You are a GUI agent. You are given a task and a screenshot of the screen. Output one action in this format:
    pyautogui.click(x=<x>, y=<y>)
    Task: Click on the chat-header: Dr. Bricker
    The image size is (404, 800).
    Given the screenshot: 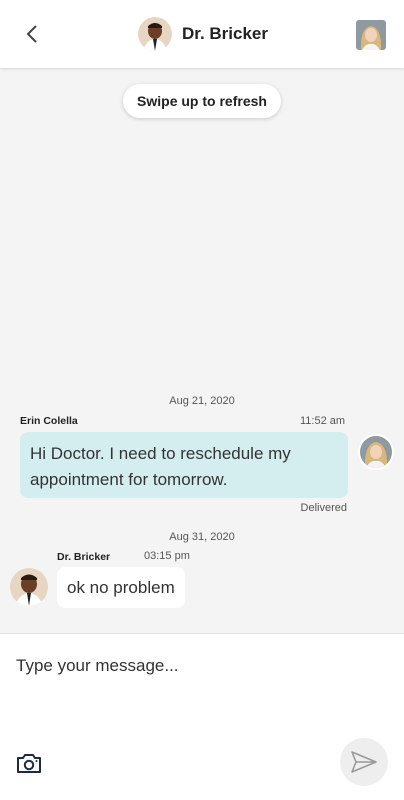 What is the action you would take?
    pyautogui.click(x=202, y=34)
    